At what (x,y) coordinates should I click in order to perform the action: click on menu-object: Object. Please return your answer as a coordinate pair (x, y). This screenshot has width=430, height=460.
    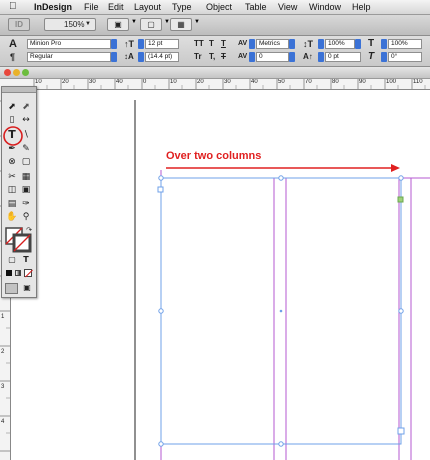
    Looking at the image, I should click on (219, 7).